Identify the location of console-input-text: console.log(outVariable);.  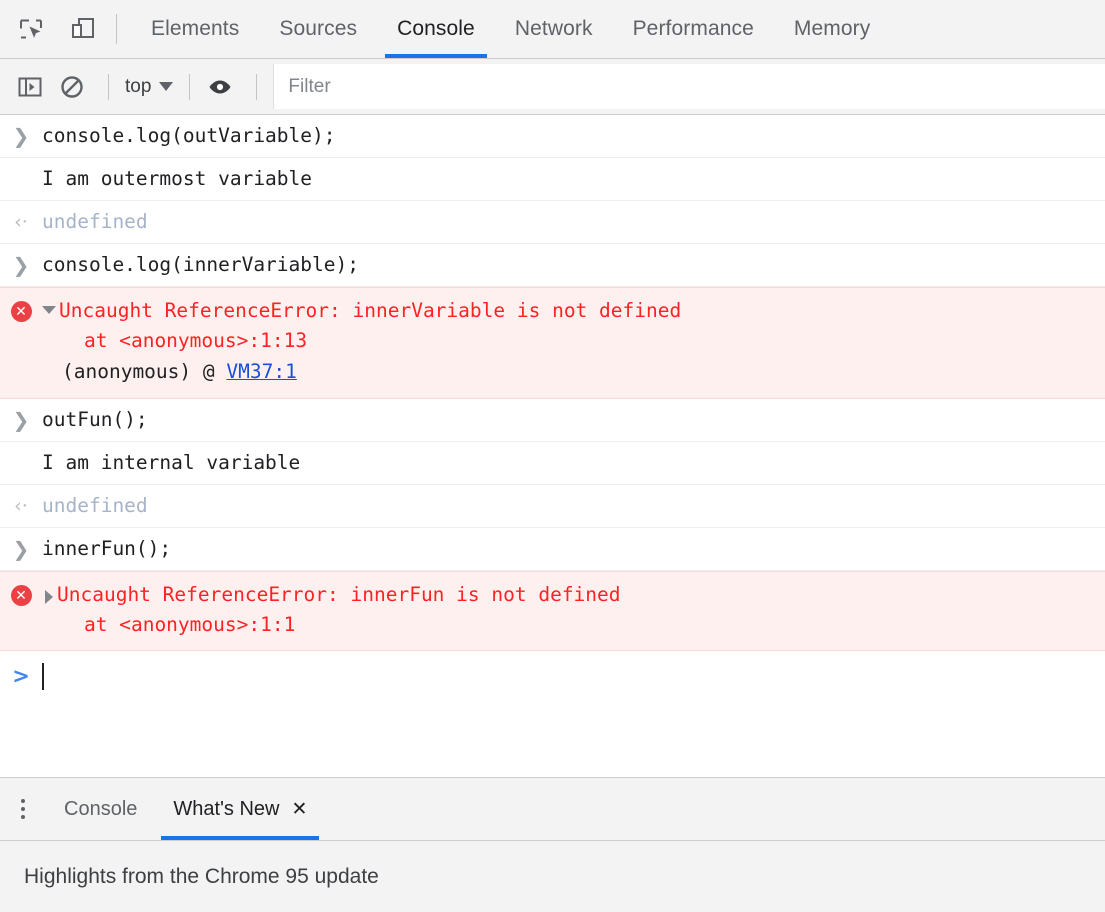
(189, 135).